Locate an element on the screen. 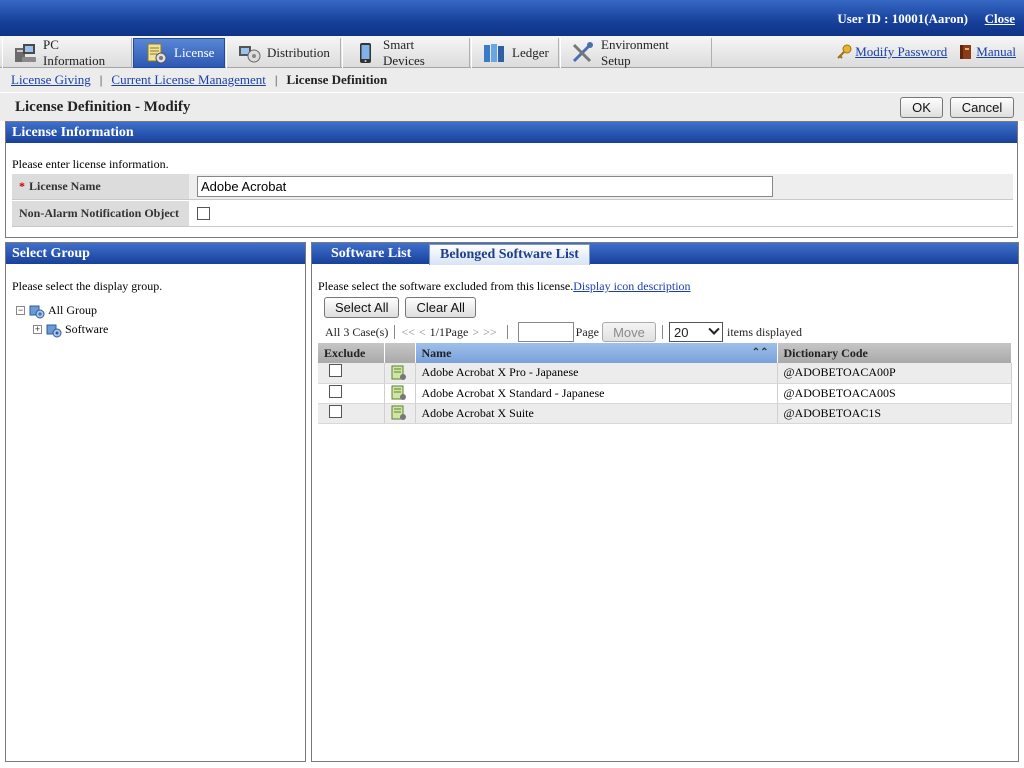 This screenshot has height=768, width=1024. case-count: All 3 Case(s) is located at coordinates (357, 331).